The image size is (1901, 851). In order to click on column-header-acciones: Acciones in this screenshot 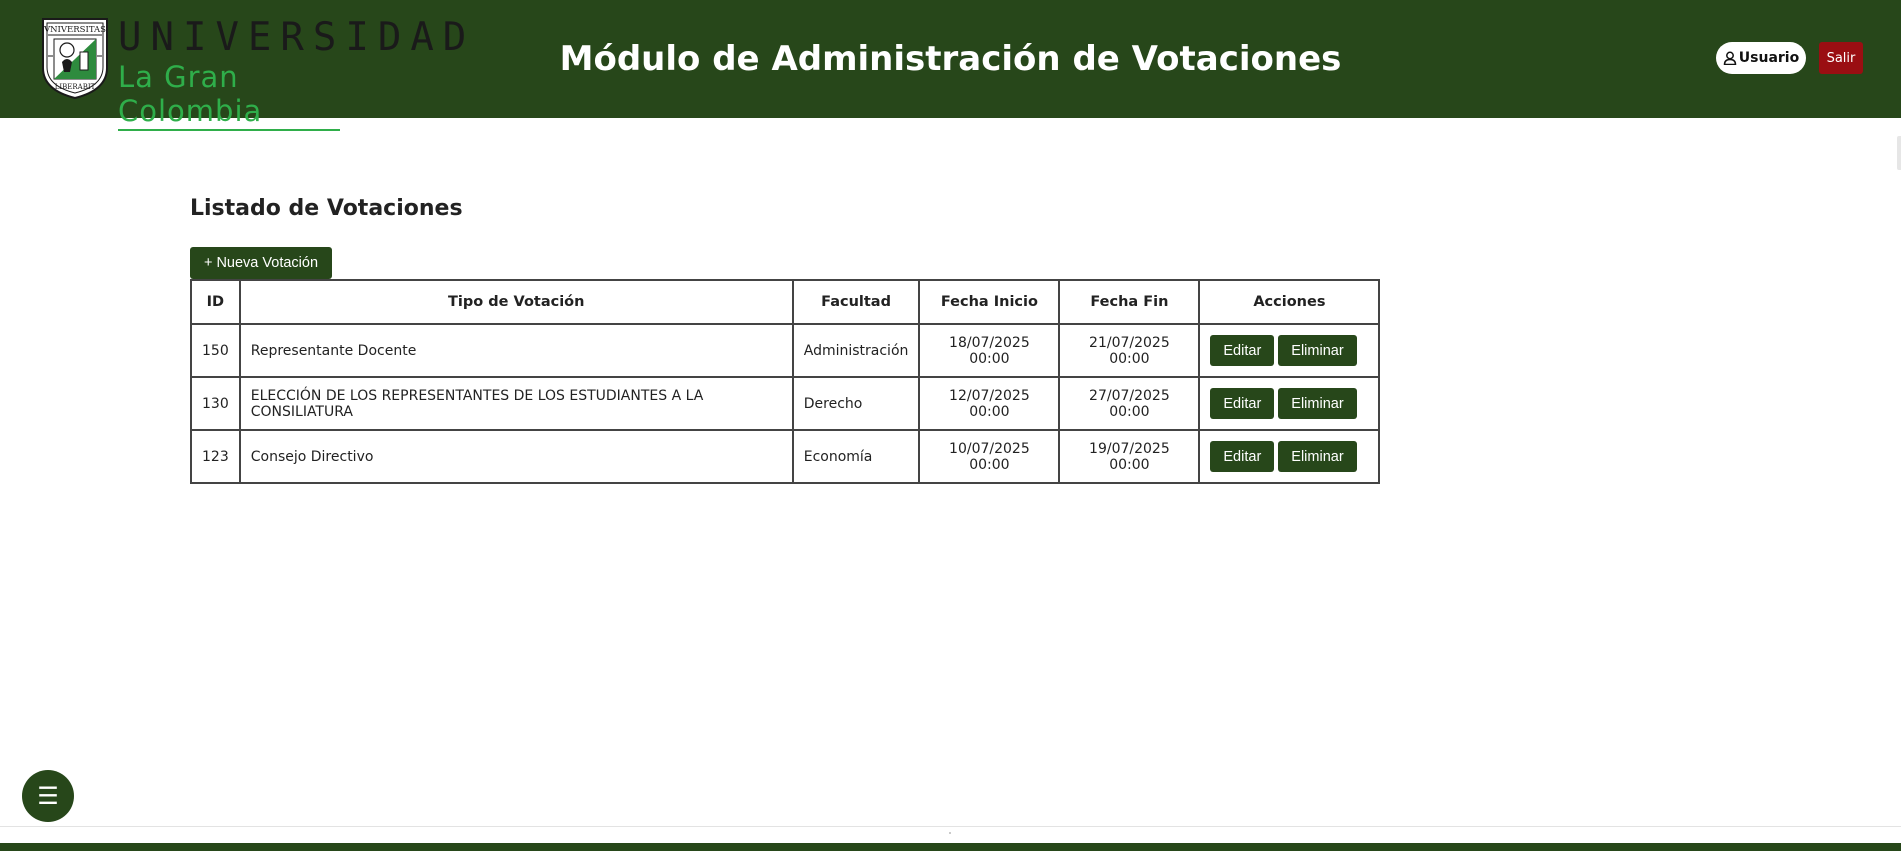, I will do `click(1289, 302)`.